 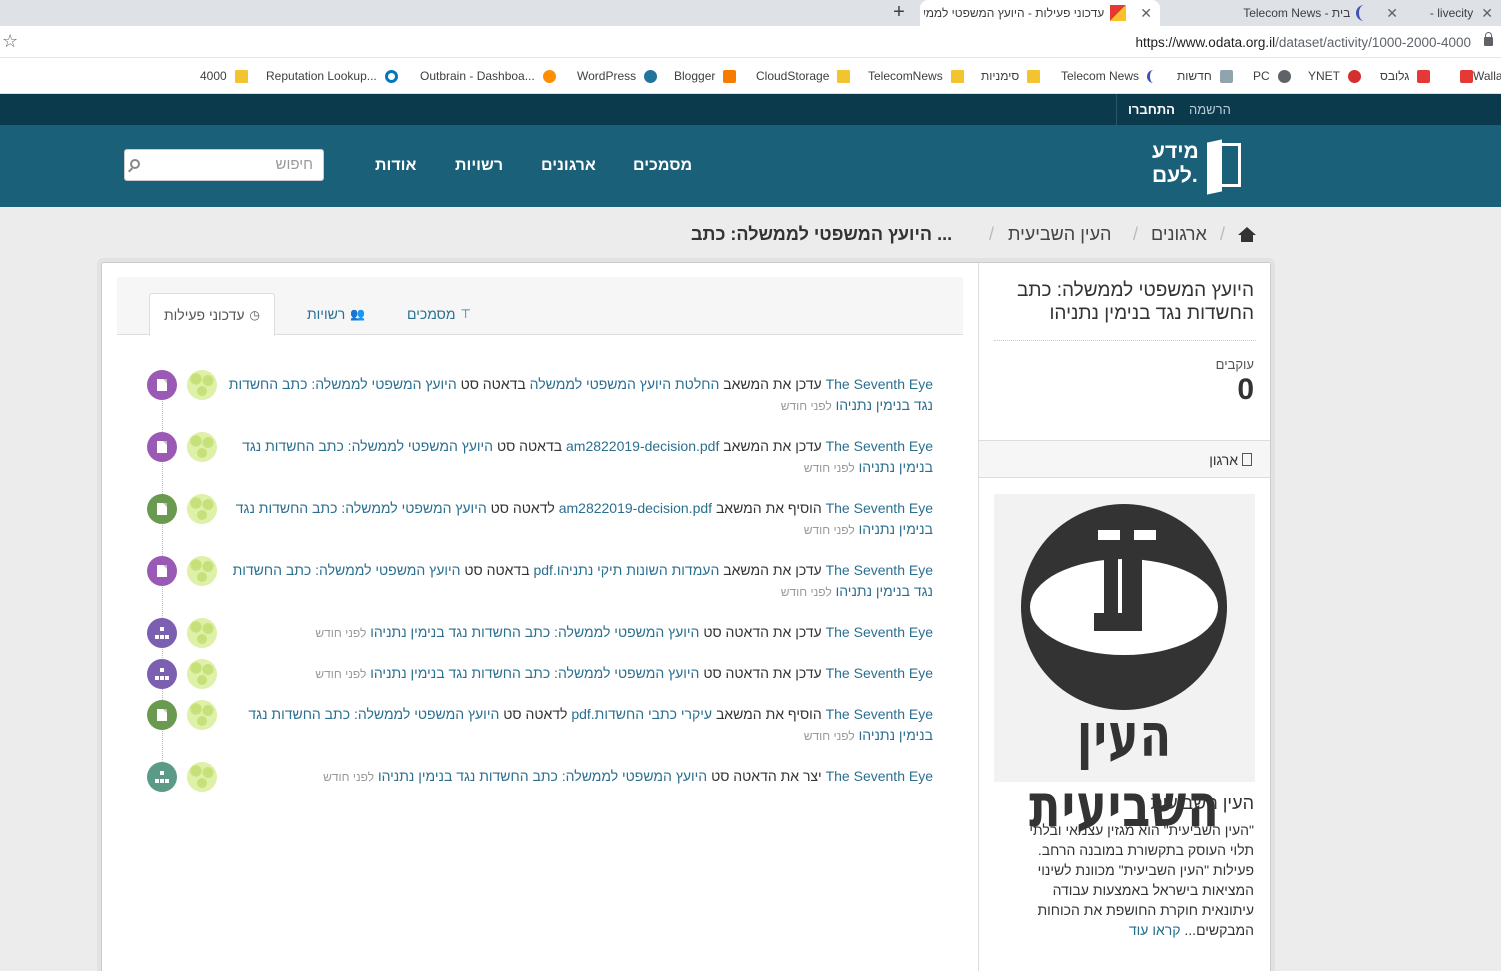 I want to click on account-divider, so click(x=1116, y=109).